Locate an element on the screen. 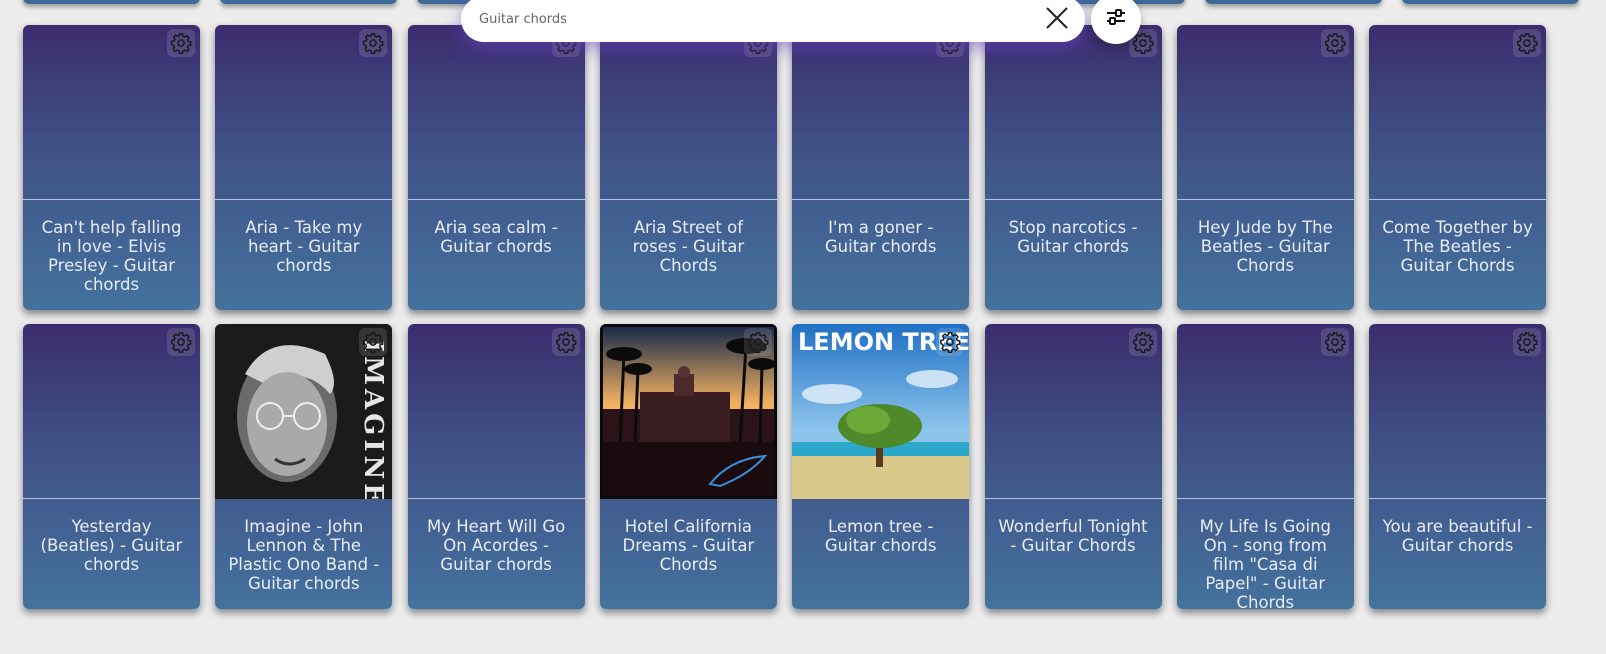  song-card: Aria Street of roses - Guitar Chords is located at coordinates (688, 167).